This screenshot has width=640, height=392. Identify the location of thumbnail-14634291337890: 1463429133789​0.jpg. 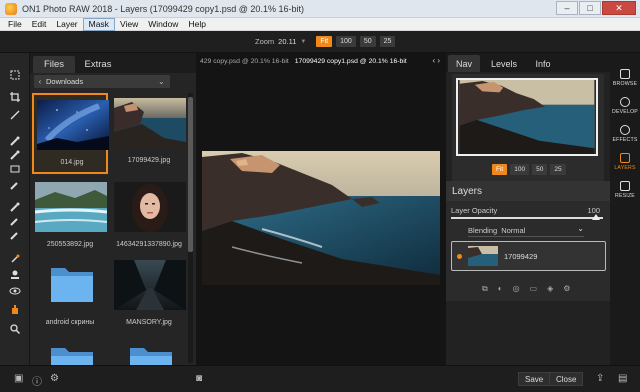
(149, 217).